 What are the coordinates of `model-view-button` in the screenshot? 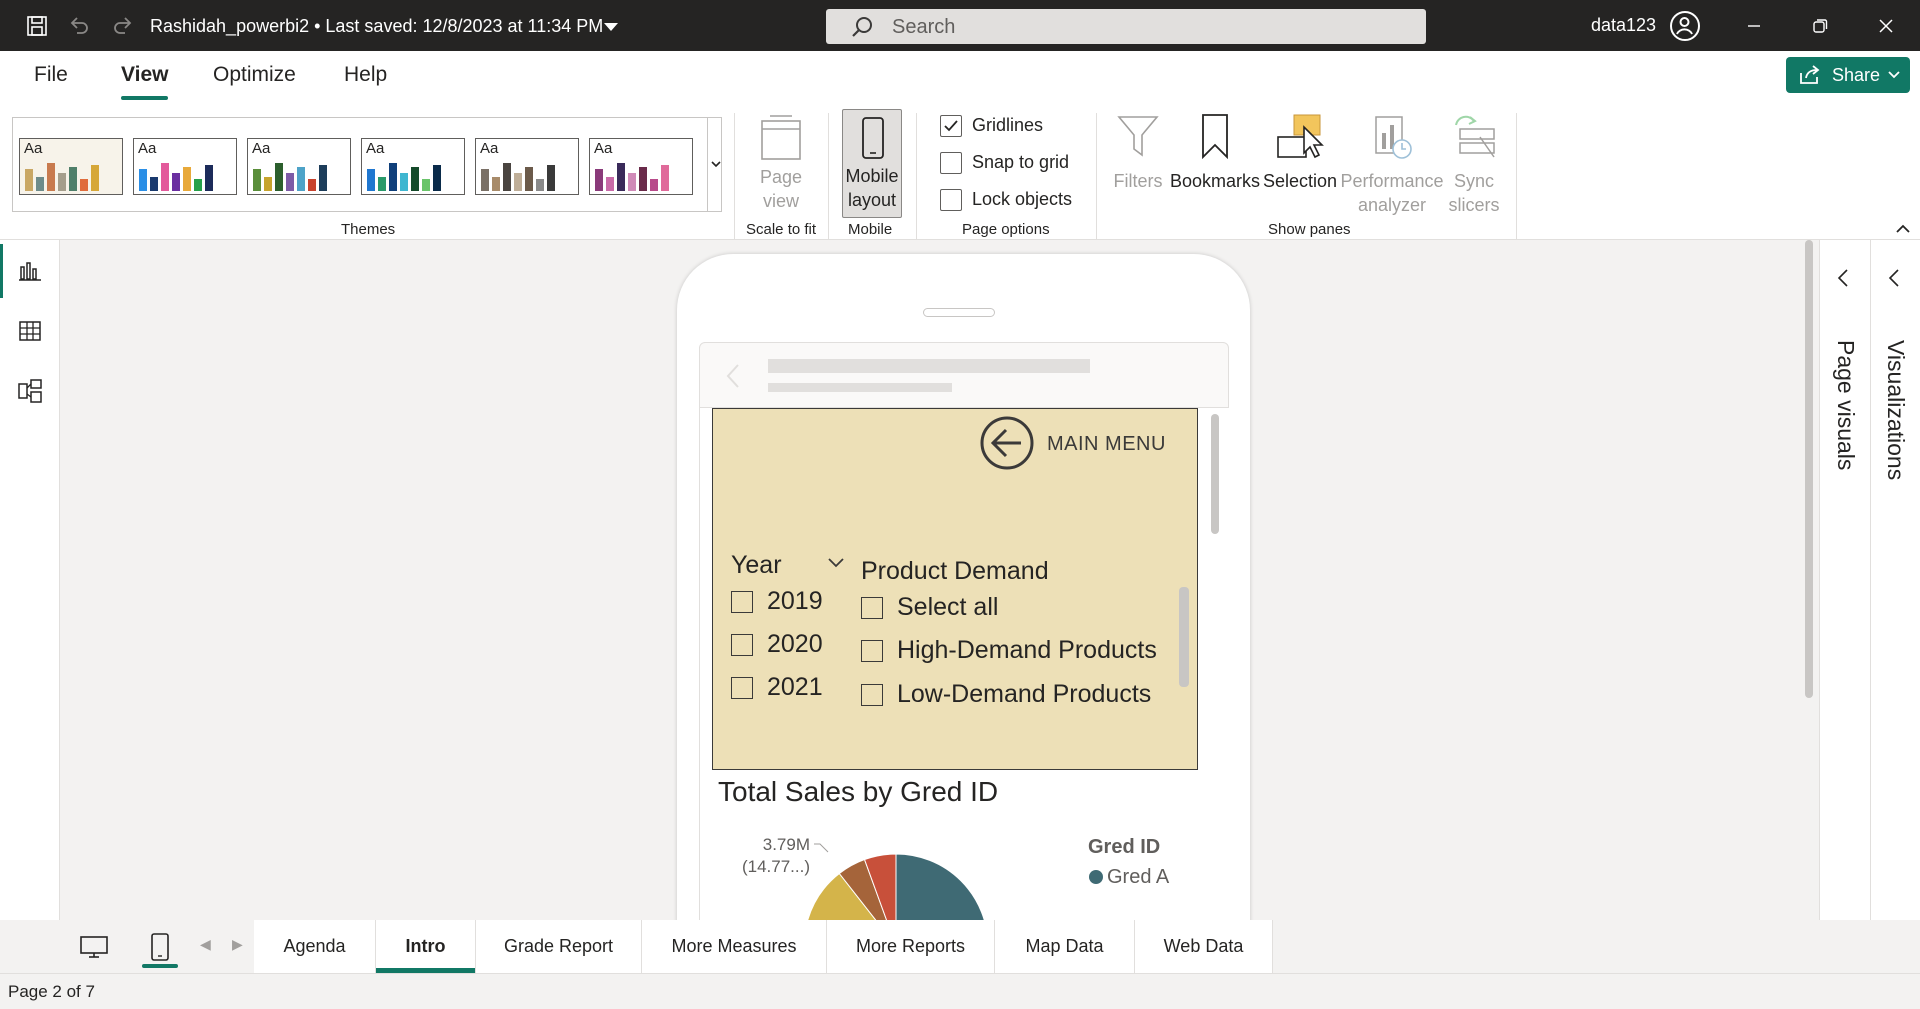 It's located at (30, 391).